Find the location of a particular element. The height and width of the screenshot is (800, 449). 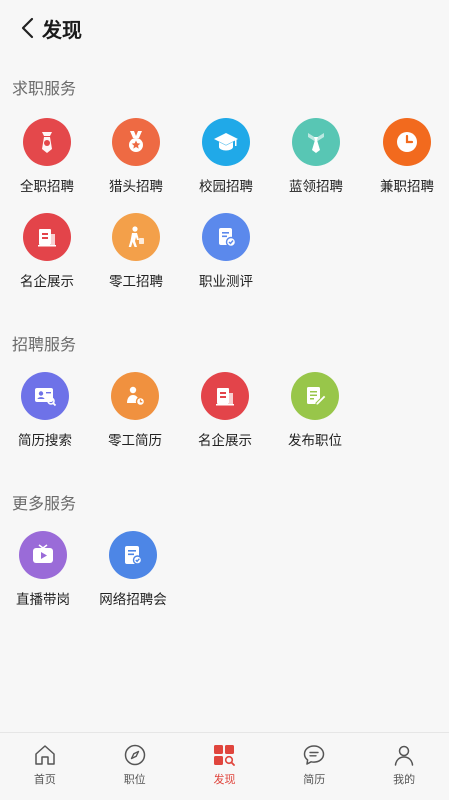

nav-discover: 发现 is located at coordinates (225, 766).